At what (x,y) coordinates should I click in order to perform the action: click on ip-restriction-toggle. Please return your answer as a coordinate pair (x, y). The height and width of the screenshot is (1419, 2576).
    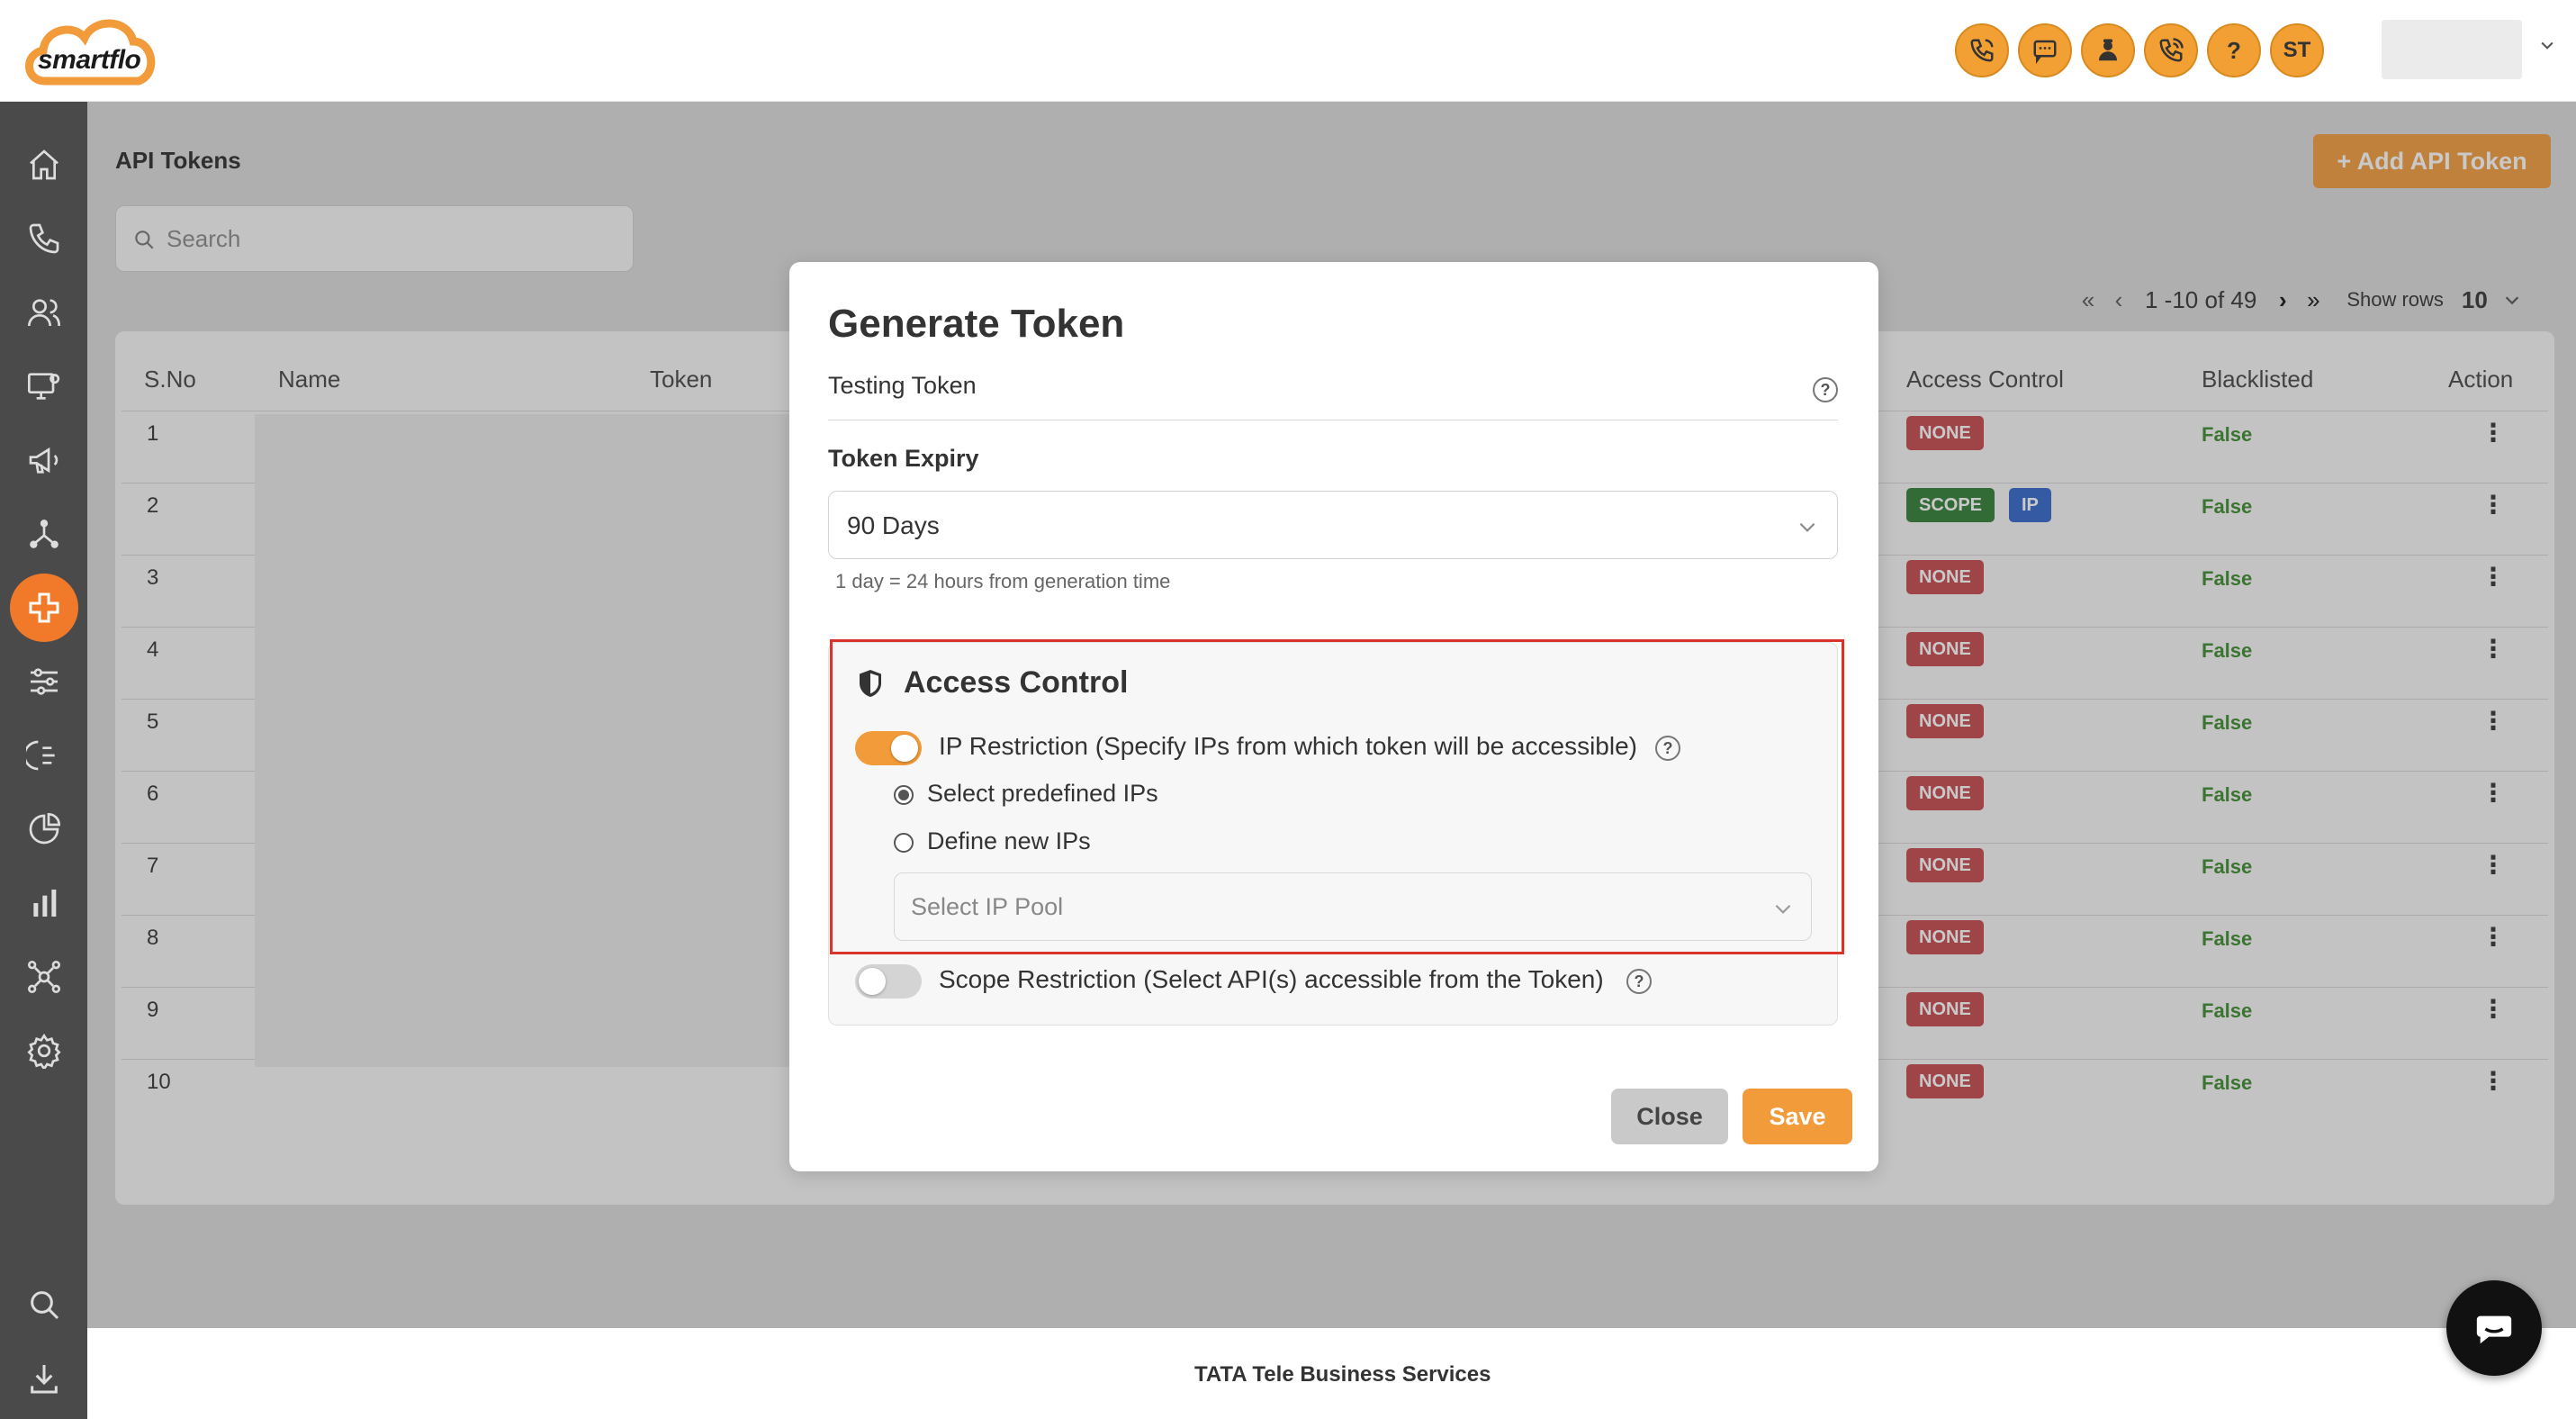
    Looking at the image, I should click on (888, 748).